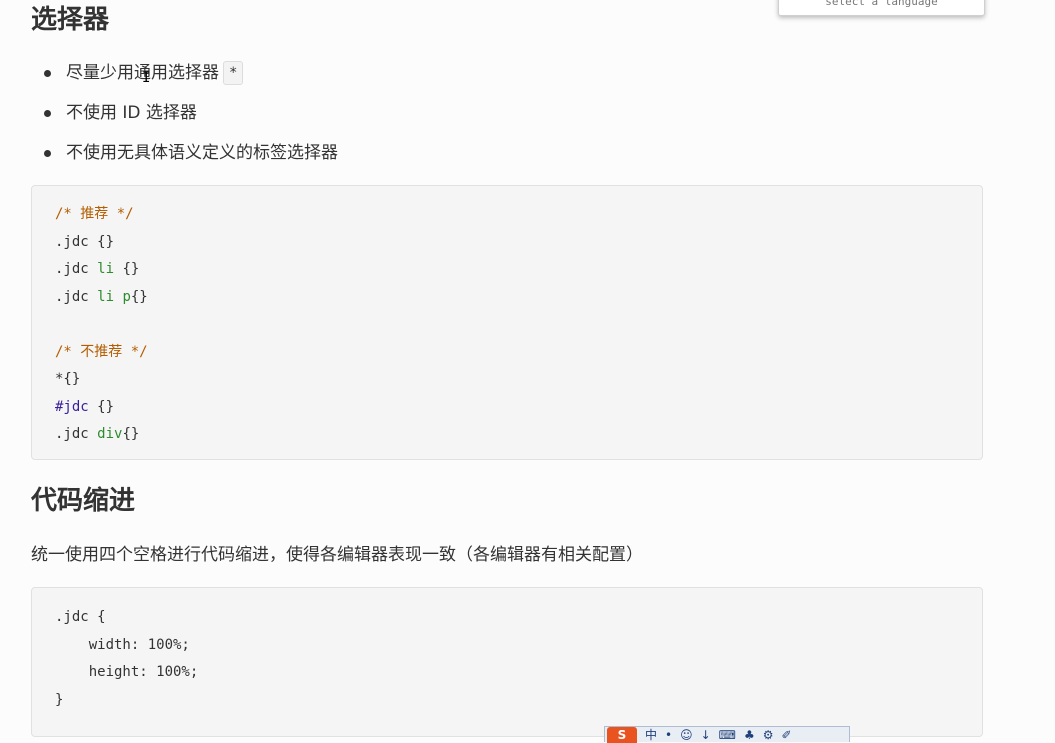 This screenshot has height=743, width=1055. Describe the element at coordinates (233, 73) in the screenshot. I see `inline-code: *` at that location.